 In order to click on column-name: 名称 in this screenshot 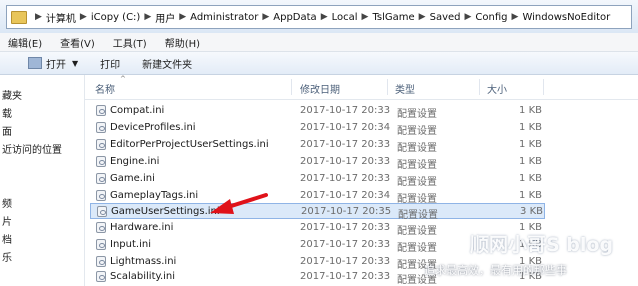, I will do `click(105, 88)`.